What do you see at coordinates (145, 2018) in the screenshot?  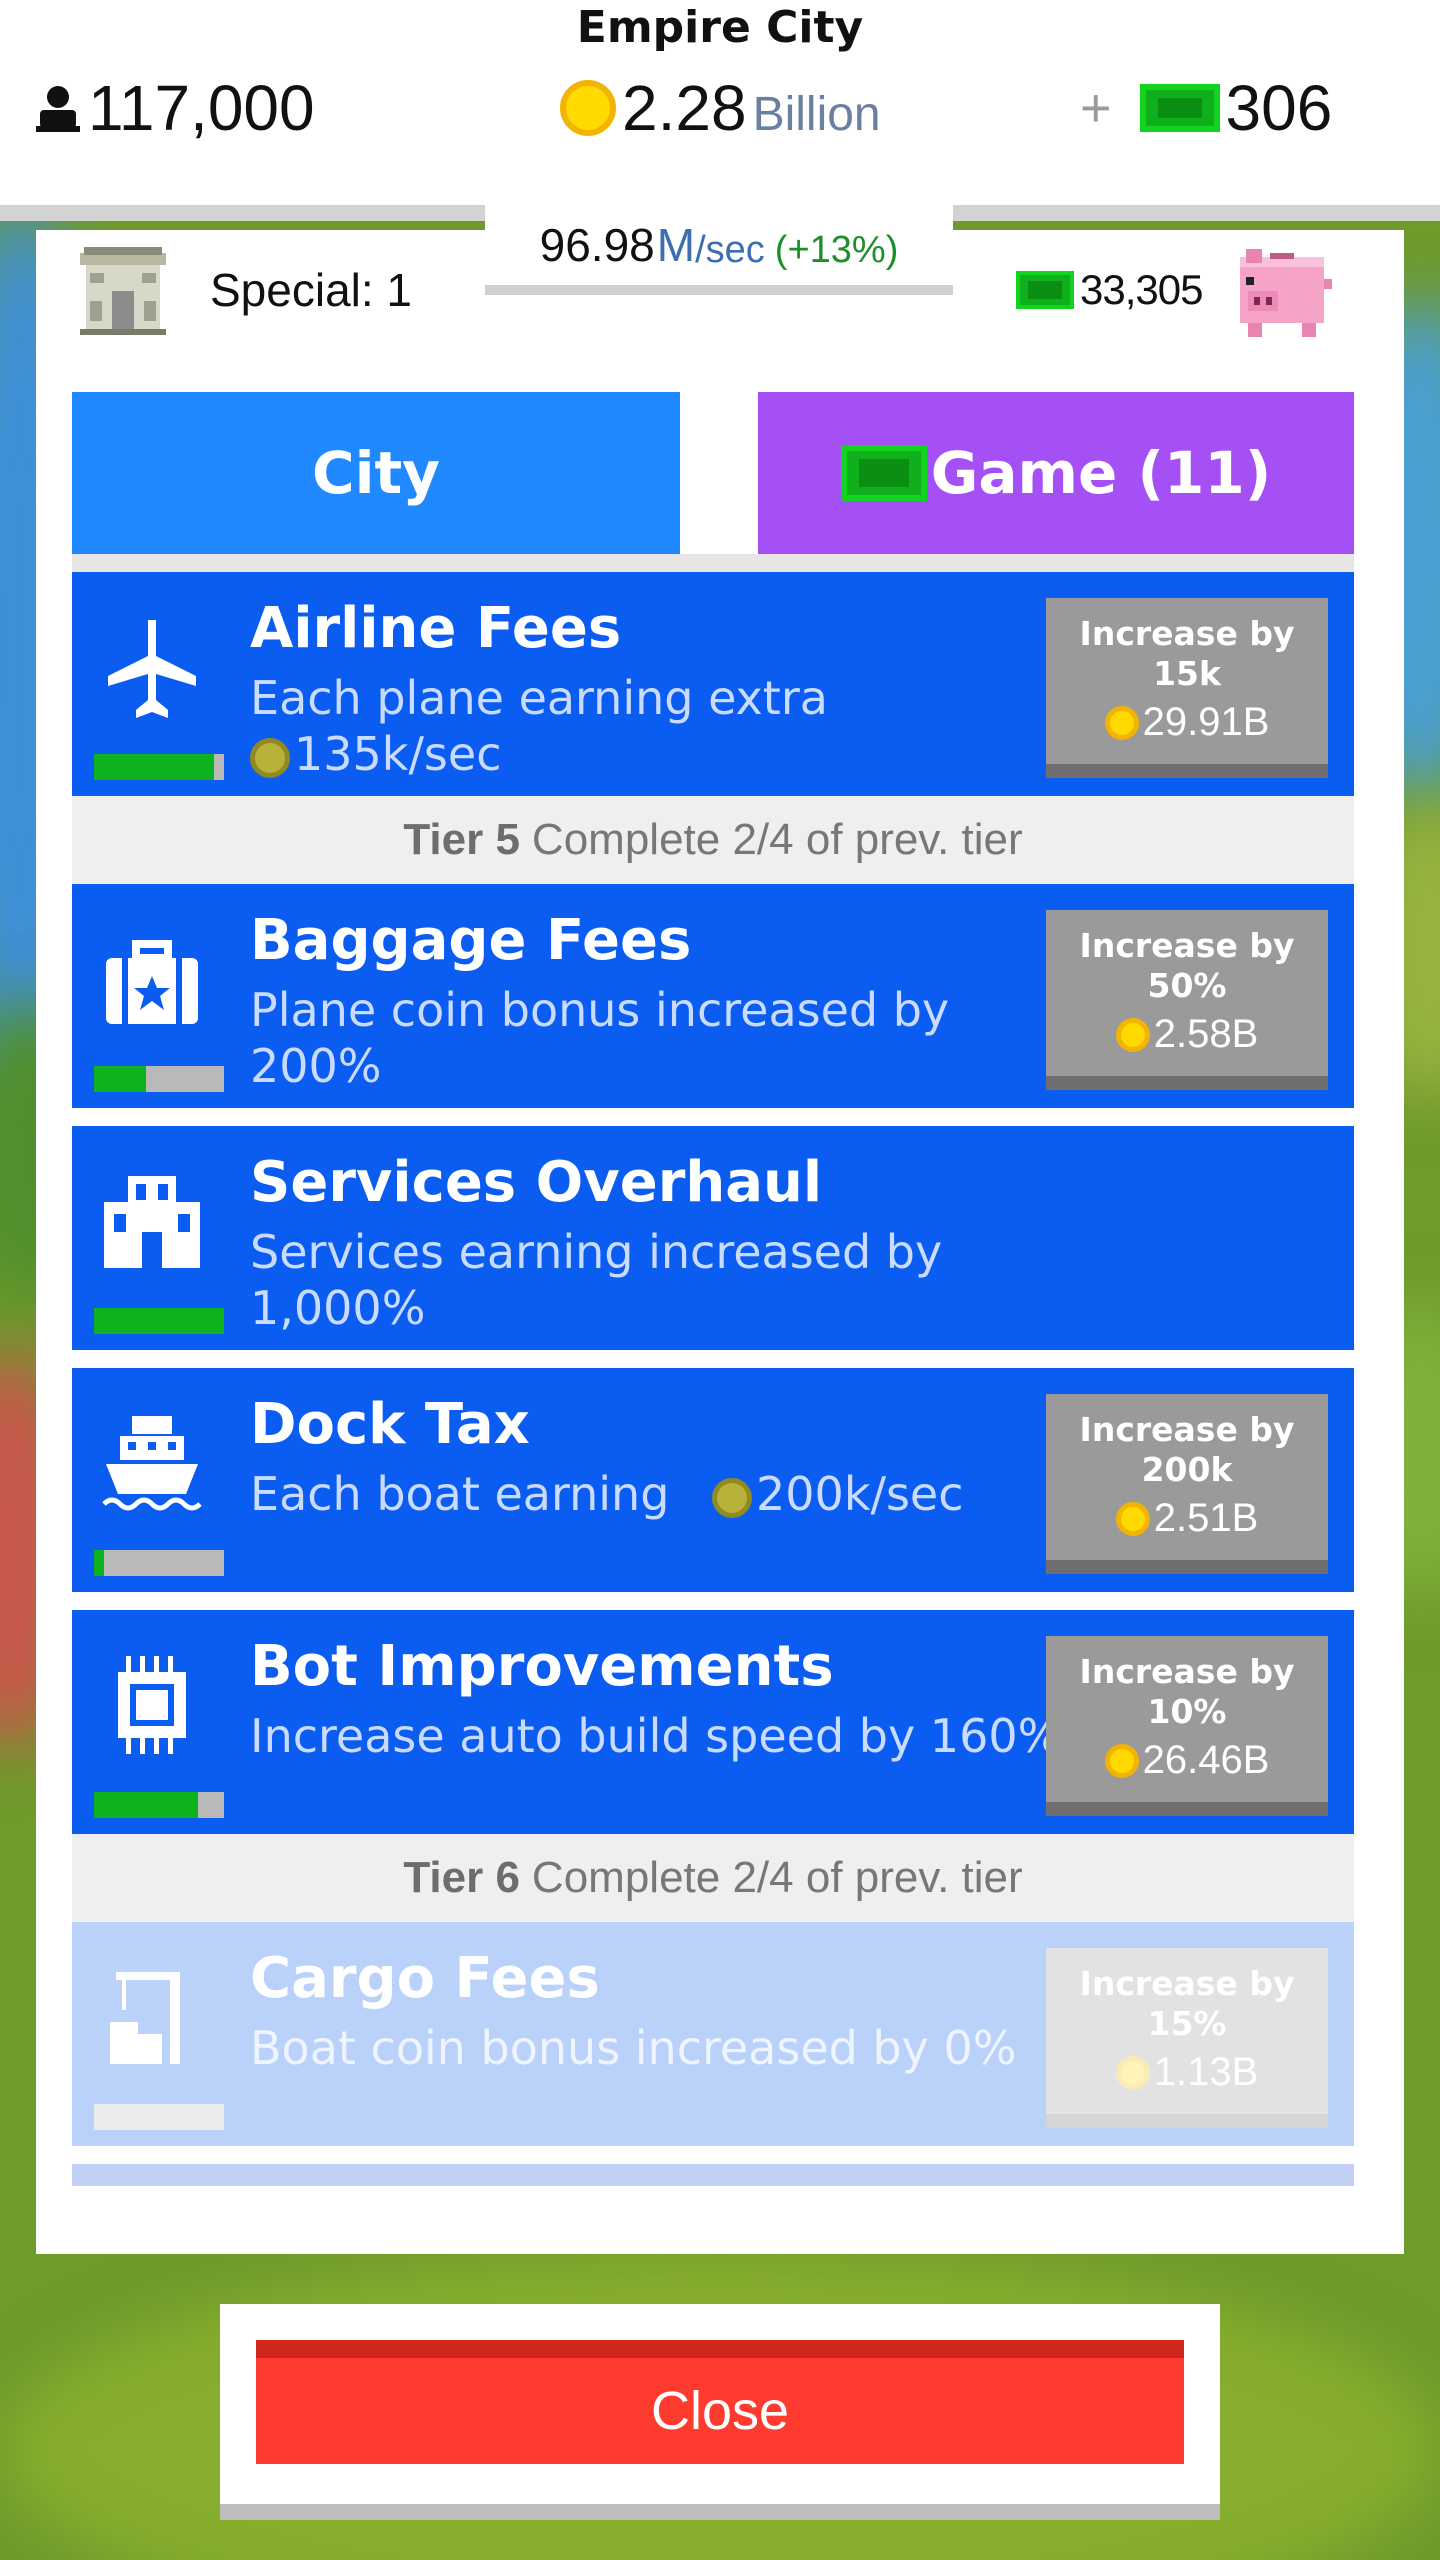 I see `crane-icon` at bounding box center [145, 2018].